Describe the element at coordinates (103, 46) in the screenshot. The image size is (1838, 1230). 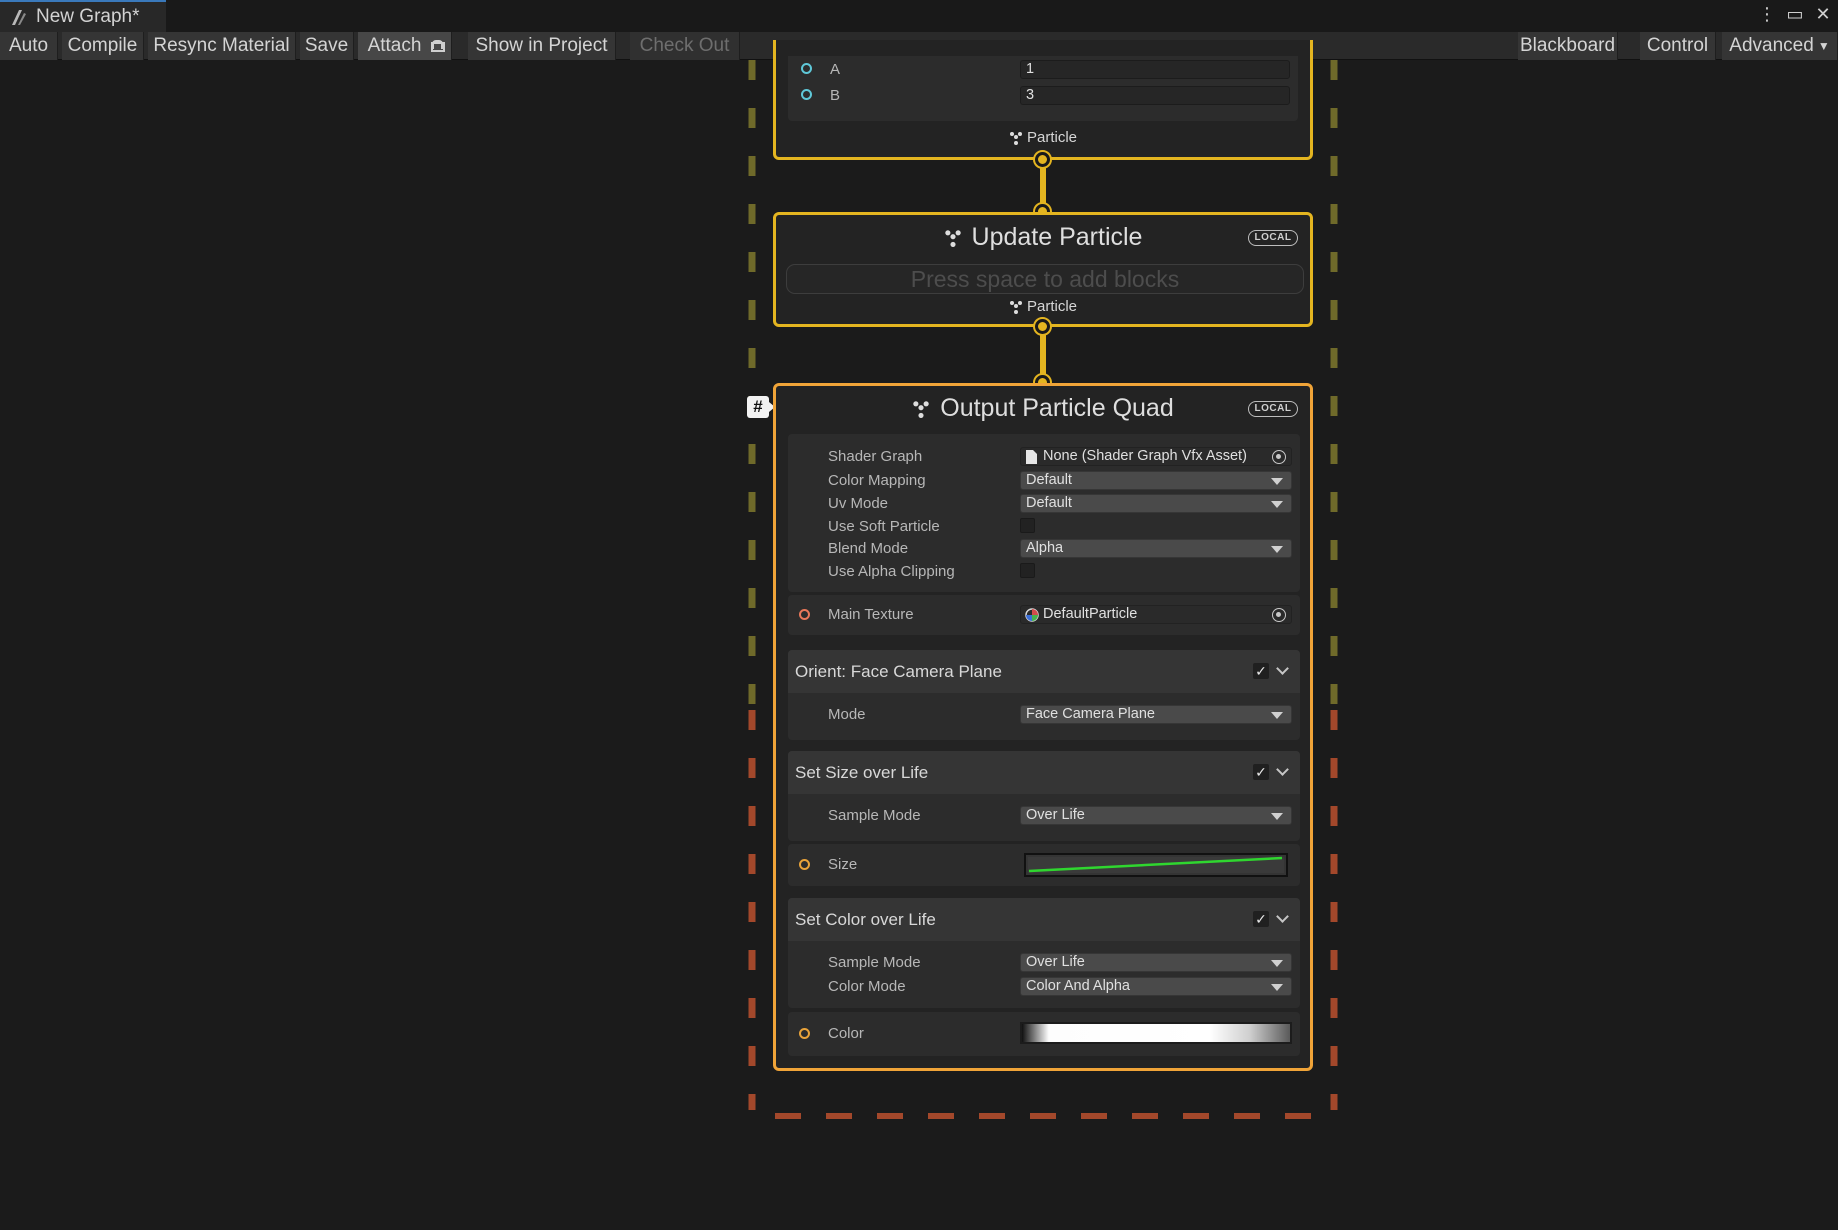
I see `compile-button: Compile` at that location.